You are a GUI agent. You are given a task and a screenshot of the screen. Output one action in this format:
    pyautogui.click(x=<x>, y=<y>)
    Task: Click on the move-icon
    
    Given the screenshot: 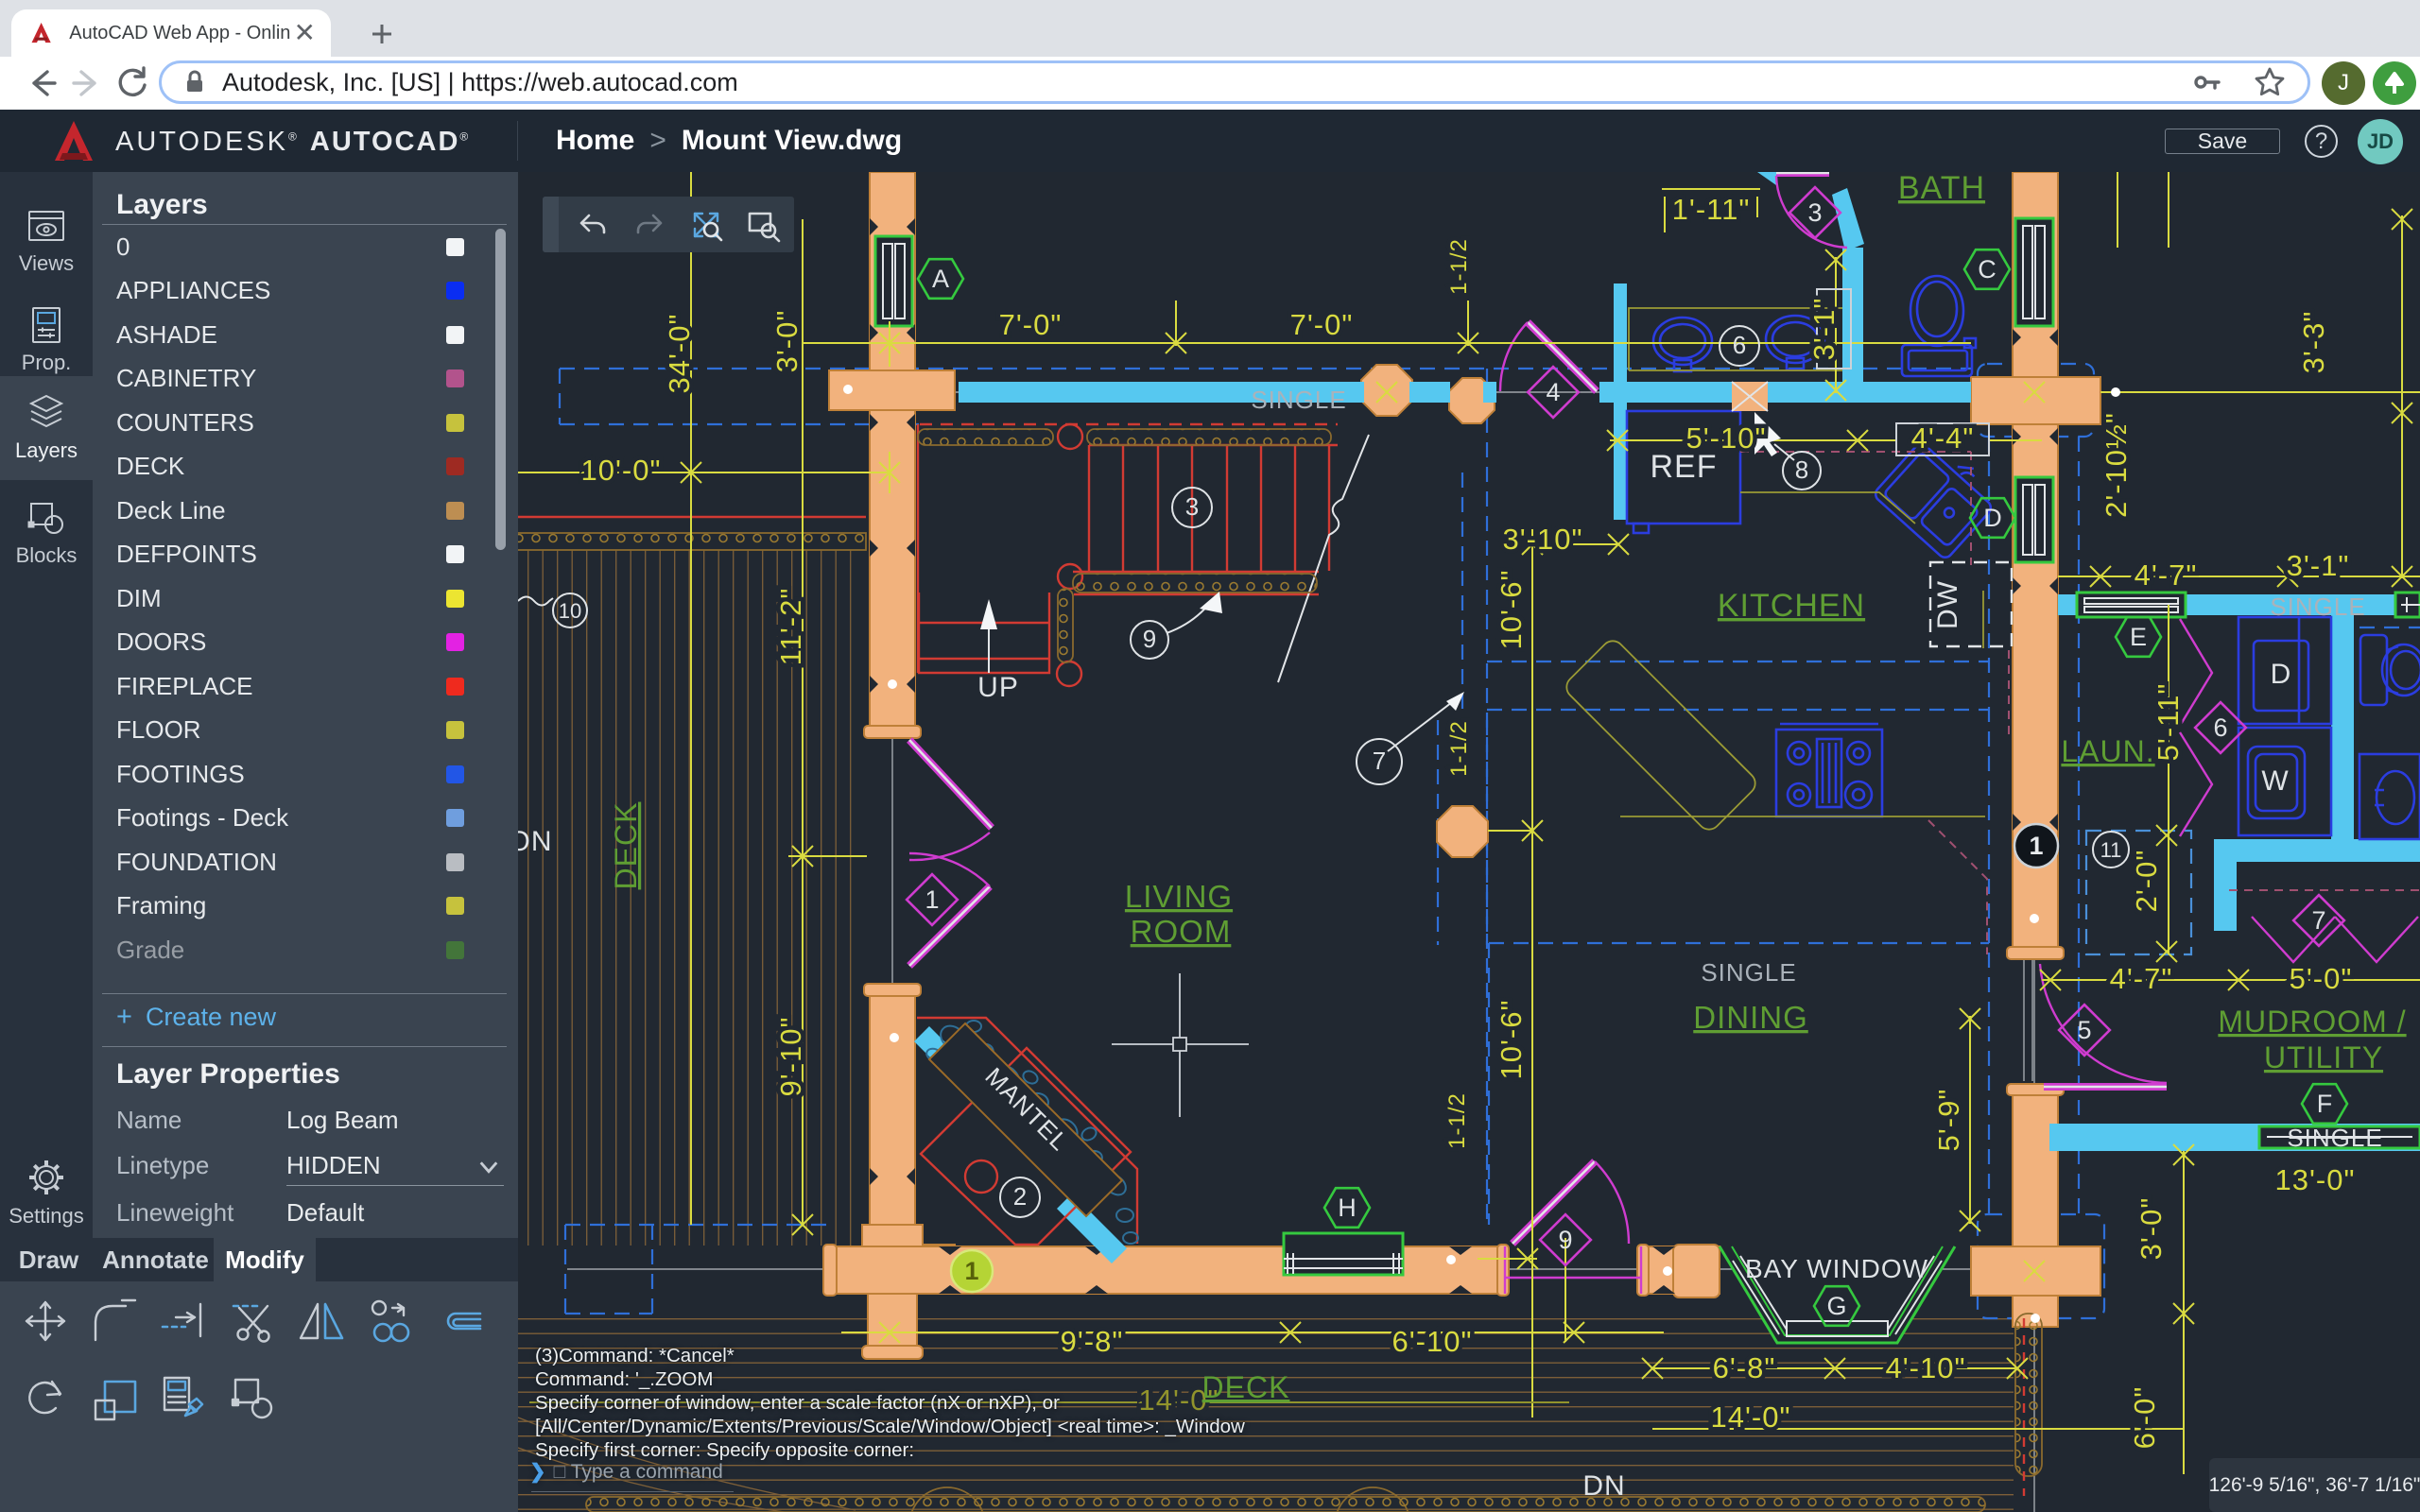 What is the action you would take?
    pyautogui.click(x=45, y=1321)
    